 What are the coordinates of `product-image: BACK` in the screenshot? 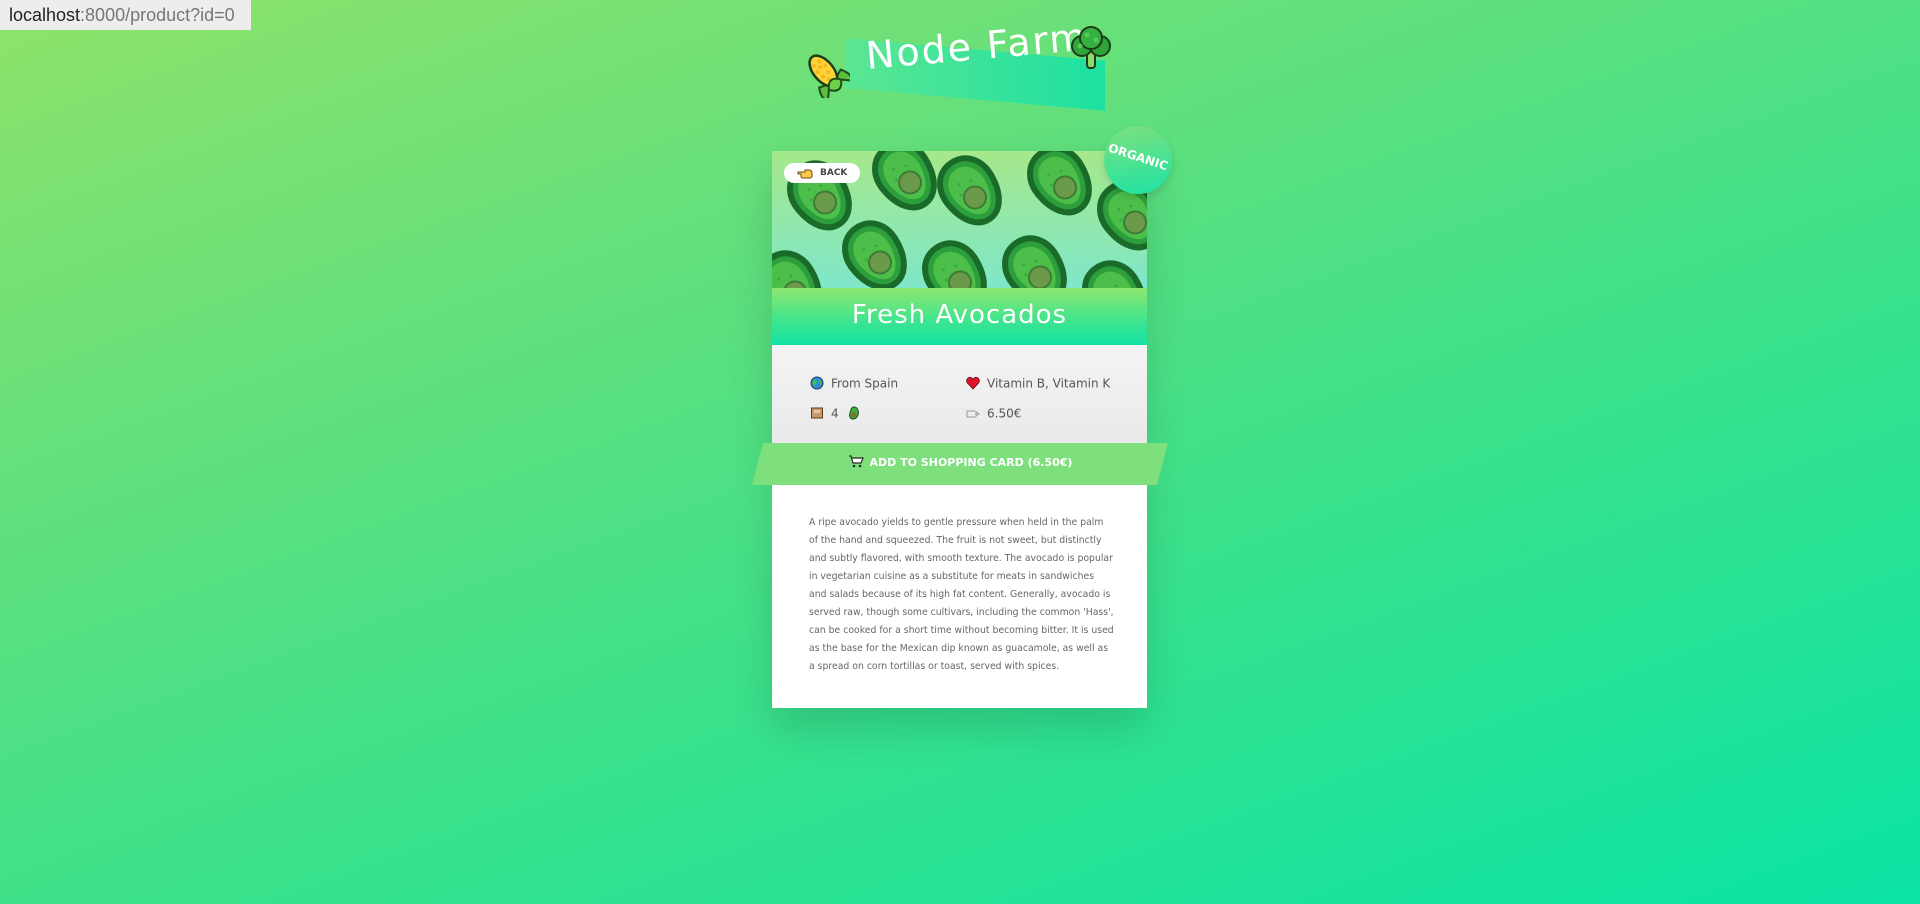 It's located at (959, 219).